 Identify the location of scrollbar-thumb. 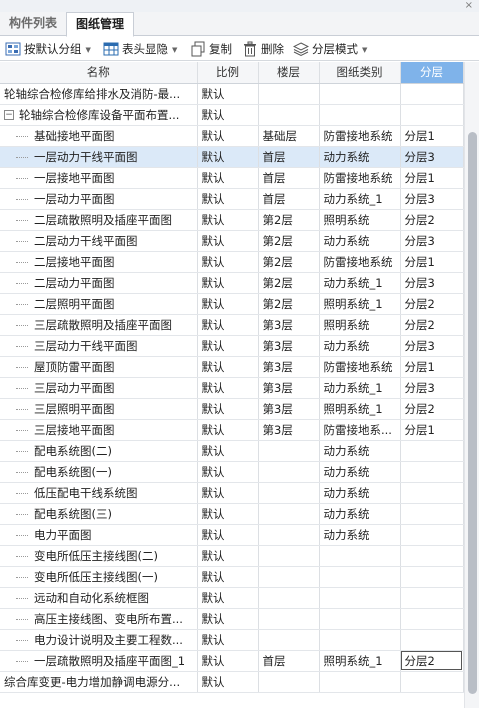
(472, 413).